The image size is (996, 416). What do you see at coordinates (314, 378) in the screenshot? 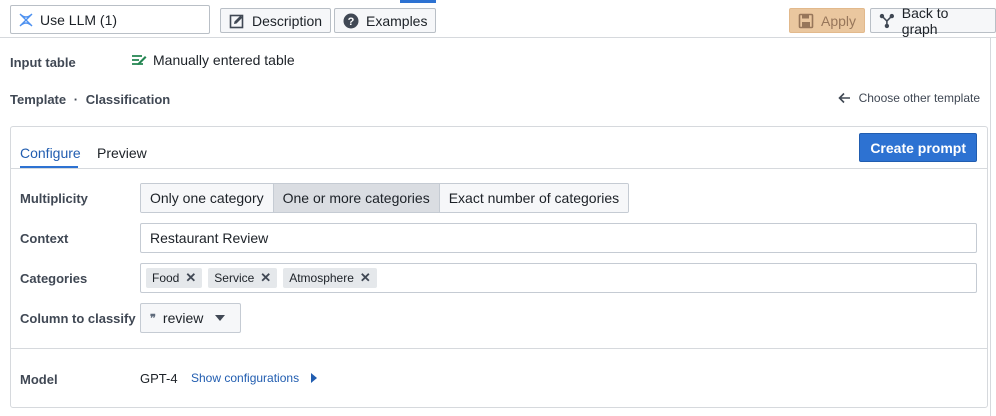
I see `caret-right-icon` at bounding box center [314, 378].